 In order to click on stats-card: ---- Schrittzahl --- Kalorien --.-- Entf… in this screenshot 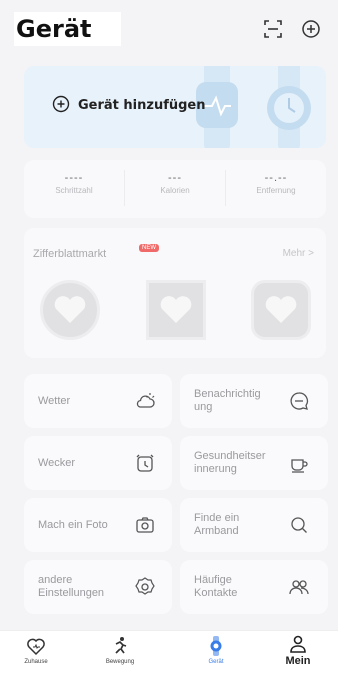, I will do `click(175, 189)`.